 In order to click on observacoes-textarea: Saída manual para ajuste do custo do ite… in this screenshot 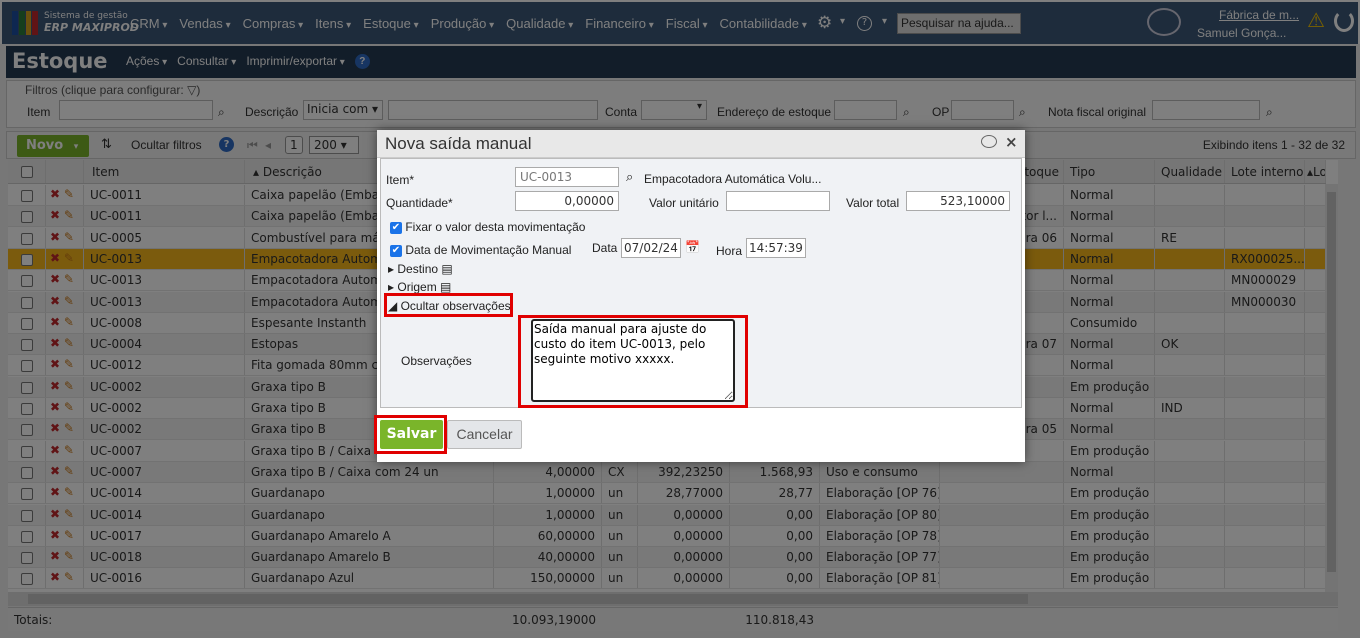, I will do `click(633, 360)`.